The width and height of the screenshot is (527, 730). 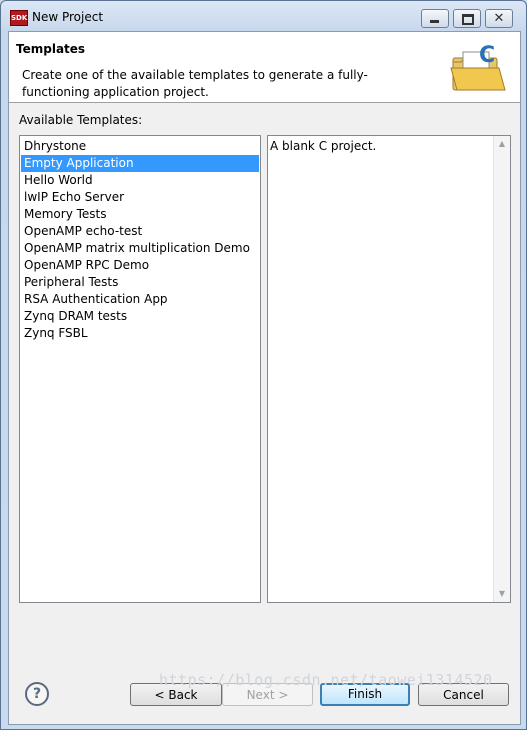 What do you see at coordinates (140, 265) in the screenshot?
I see `template-item: OpenAMP RPC Demo` at bounding box center [140, 265].